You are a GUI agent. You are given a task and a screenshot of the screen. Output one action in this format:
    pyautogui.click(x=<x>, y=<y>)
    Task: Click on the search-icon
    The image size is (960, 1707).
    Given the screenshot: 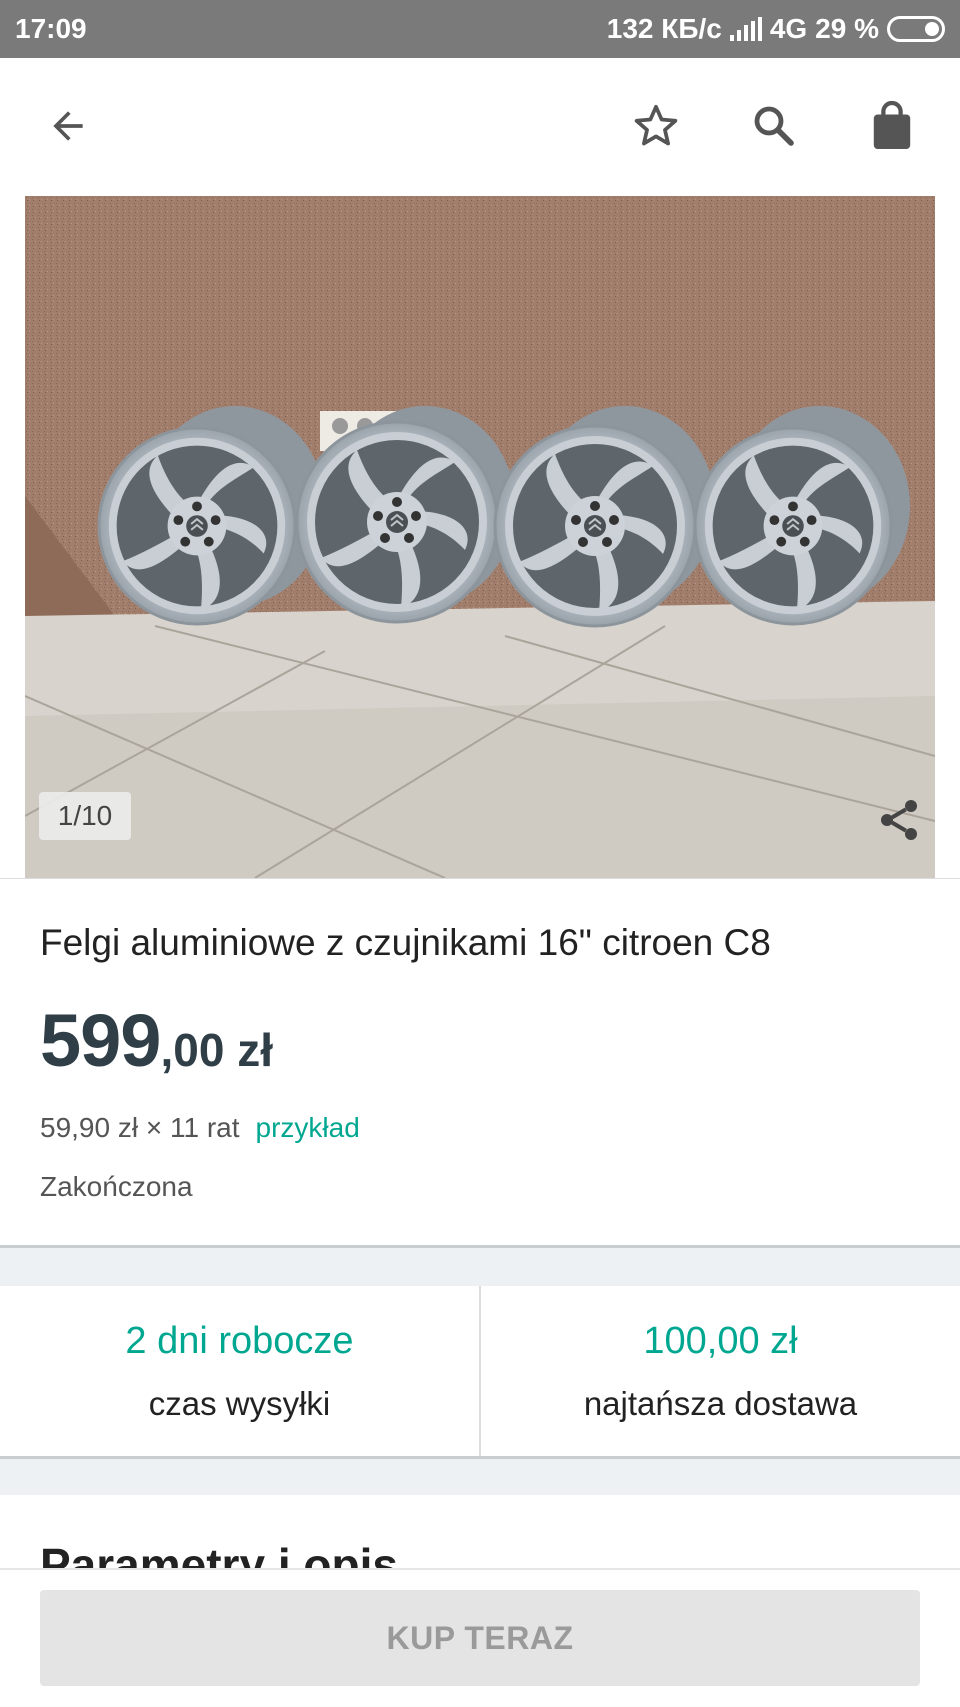 What is the action you would take?
    pyautogui.click(x=774, y=126)
    